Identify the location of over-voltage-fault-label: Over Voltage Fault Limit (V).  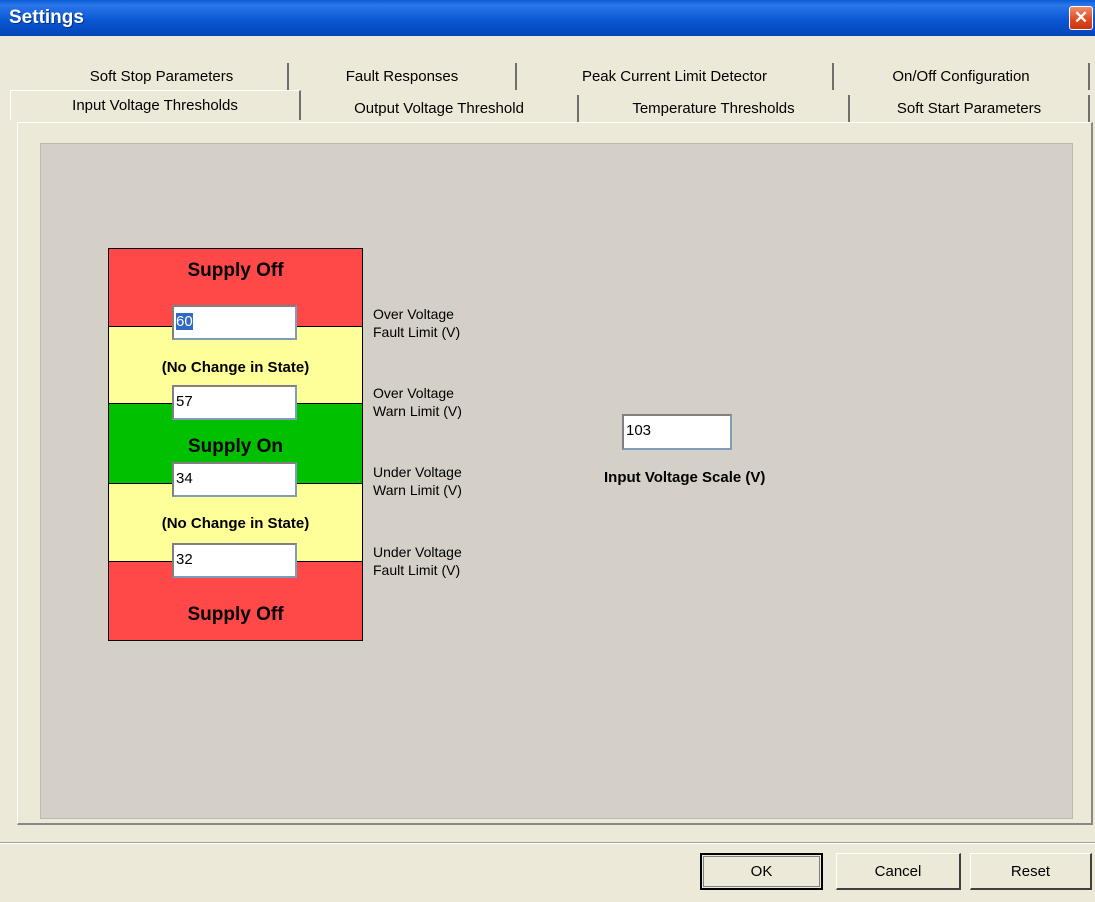
(416, 323).